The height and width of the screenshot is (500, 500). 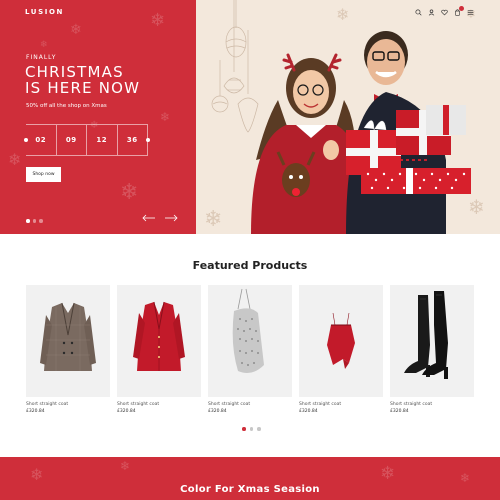 I want to click on countdown-days: 02, so click(x=41, y=140).